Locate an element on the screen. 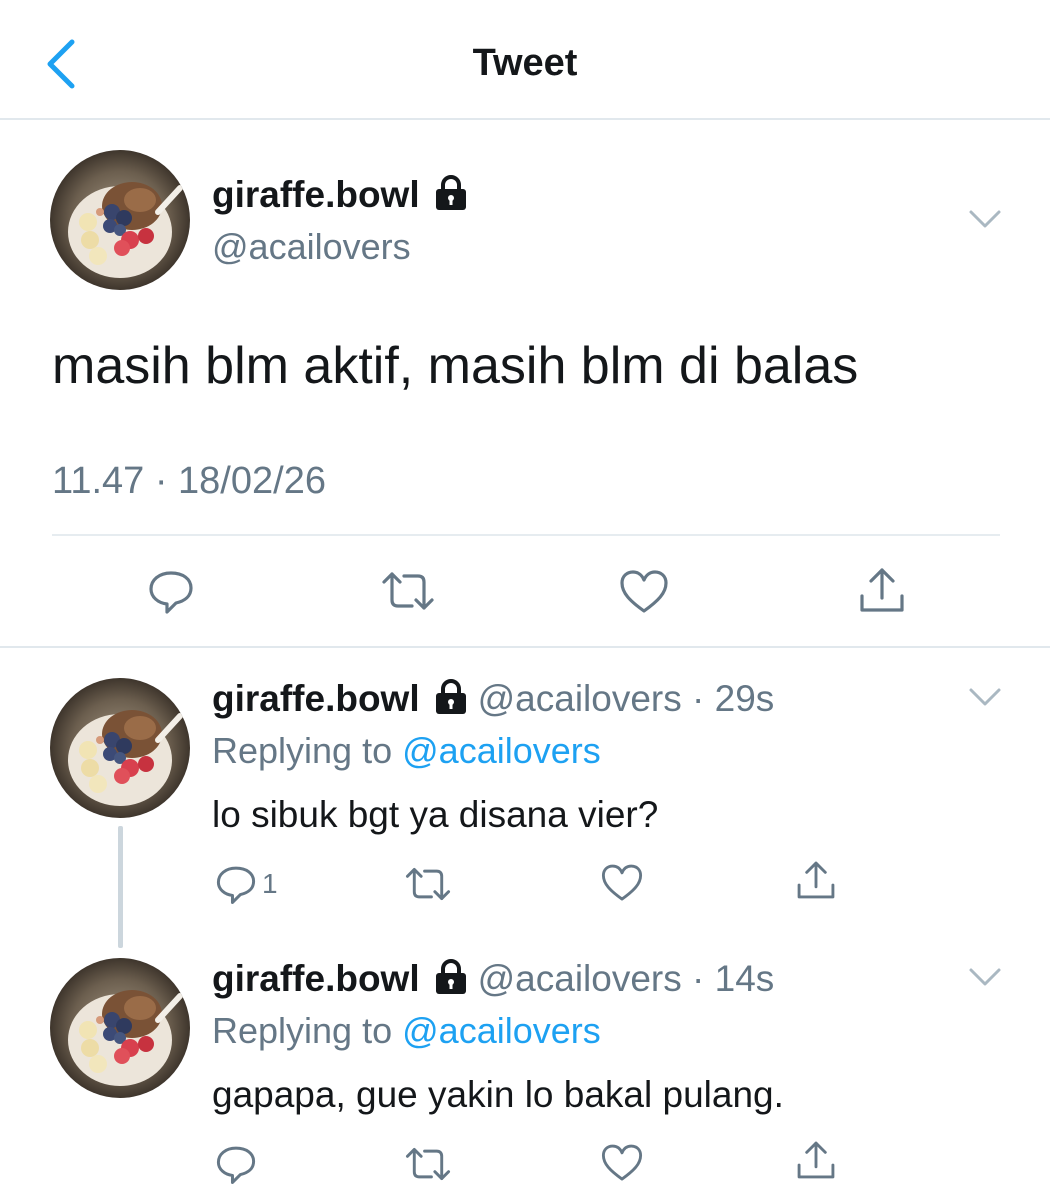 The width and height of the screenshot is (1050, 1200). tweet-text: masih blm aktif, masih blm di balas is located at coordinates (455, 366).